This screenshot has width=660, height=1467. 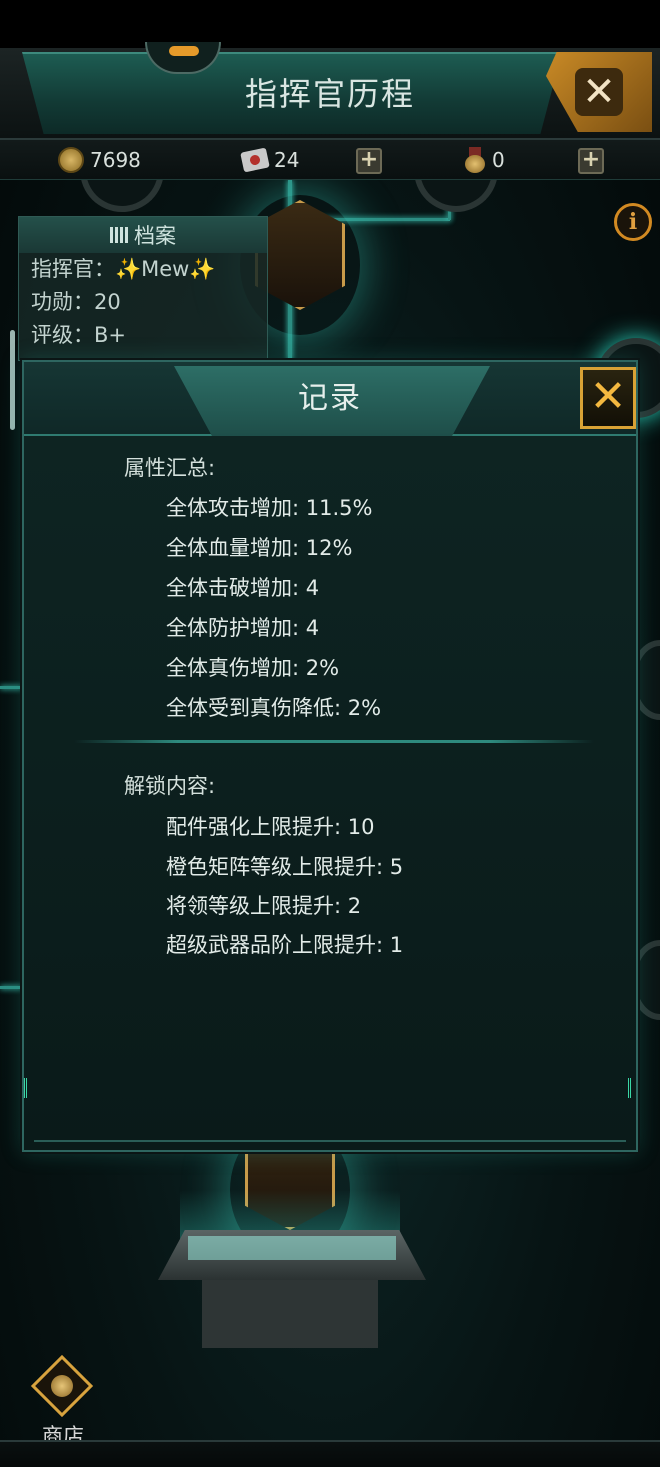 I want to click on profile-header: 档案, so click(x=143, y=235).